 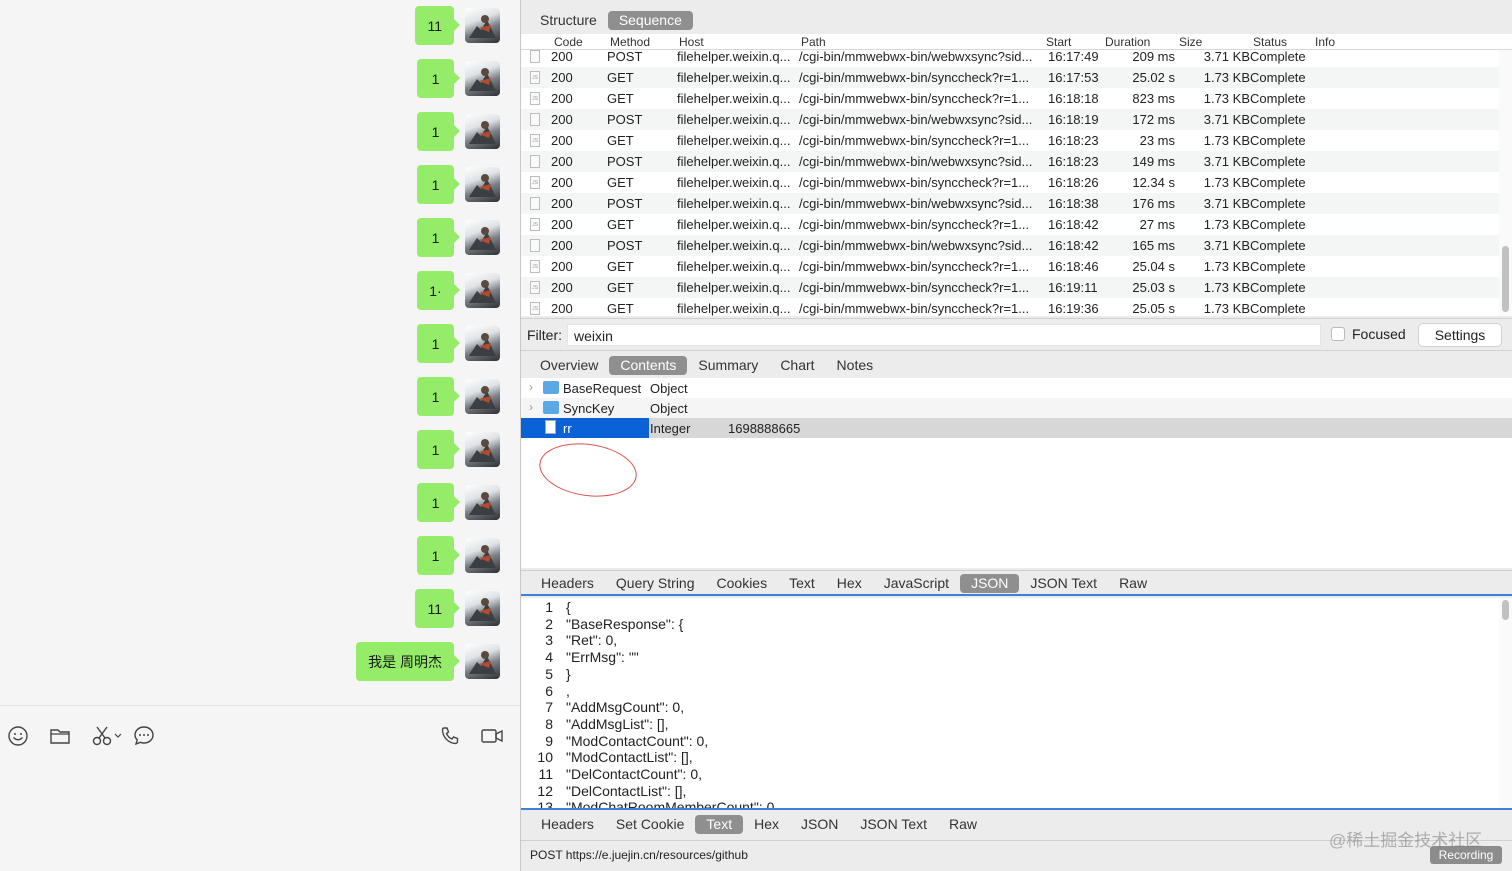 What do you see at coordinates (1190, 42) in the screenshot?
I see `column-header-size: Size` at bounding box center [1190, 42].